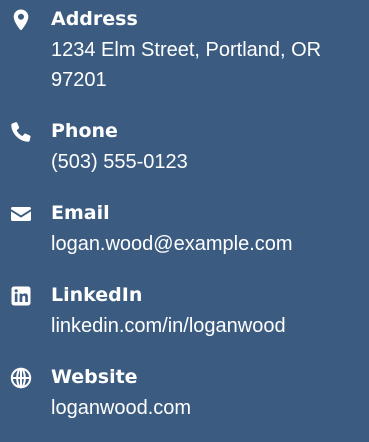 This screenshot has height=442, width=369. I want to click on website-label: Website, so click(94, 377).